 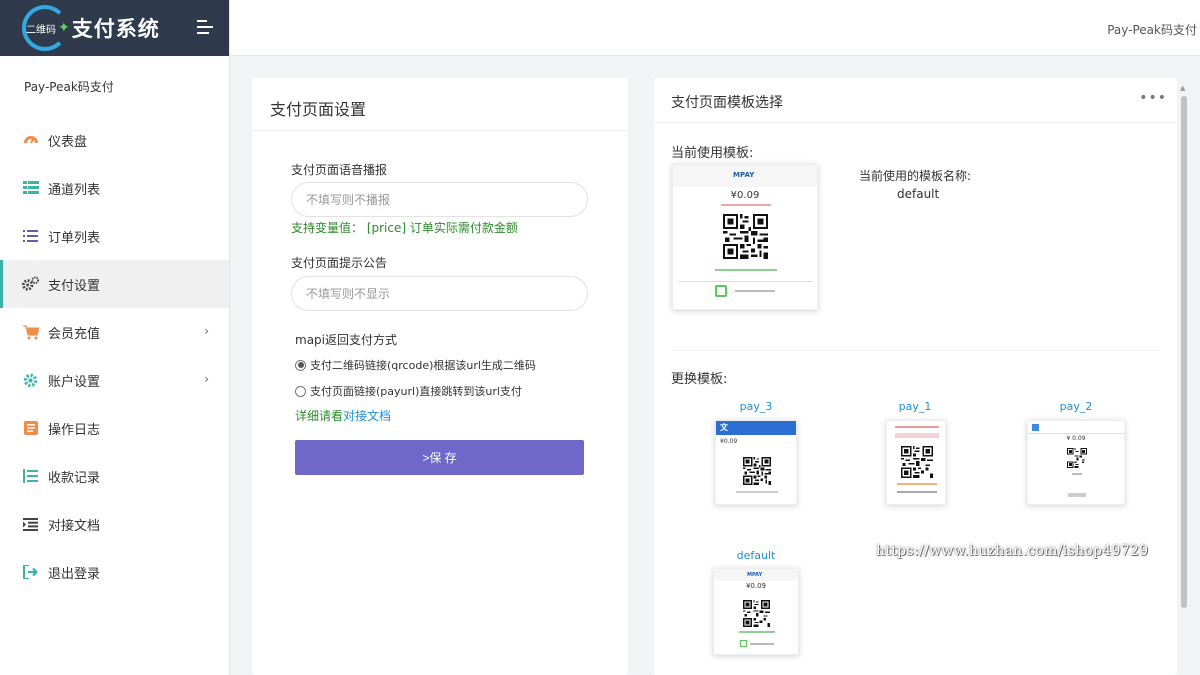 I want to click on scroll-up-icon: ▲, so click(x=1182, y=88).